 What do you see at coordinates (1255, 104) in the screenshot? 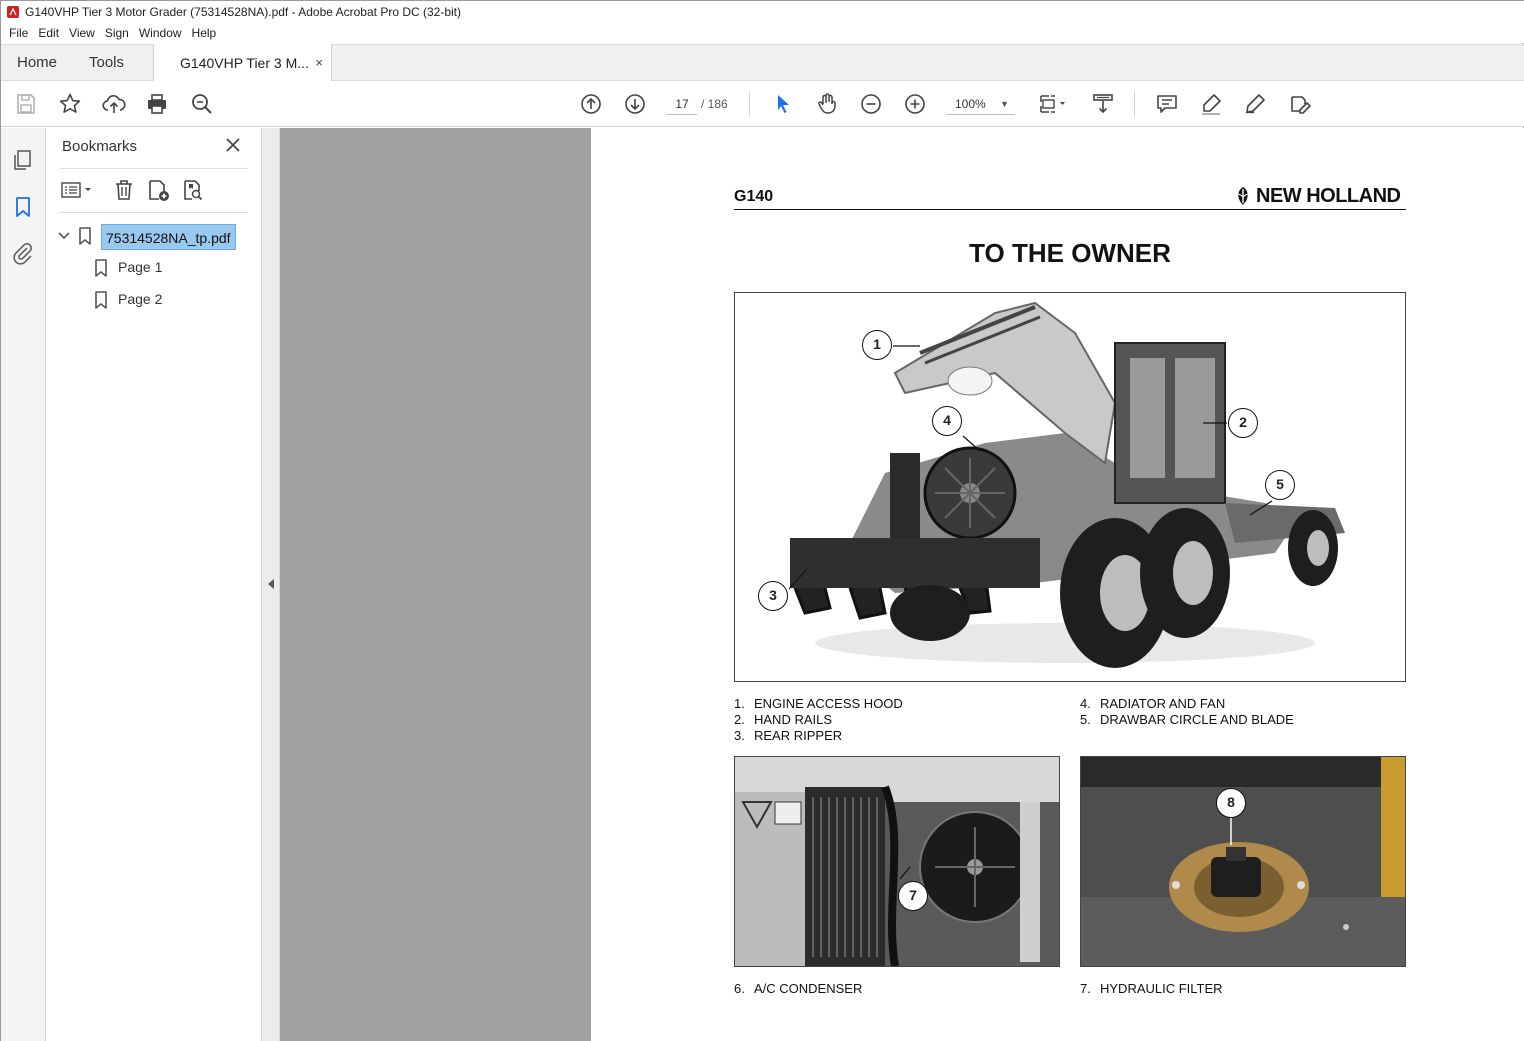
I see `draw-icon` at bounding box center [1255, 104].